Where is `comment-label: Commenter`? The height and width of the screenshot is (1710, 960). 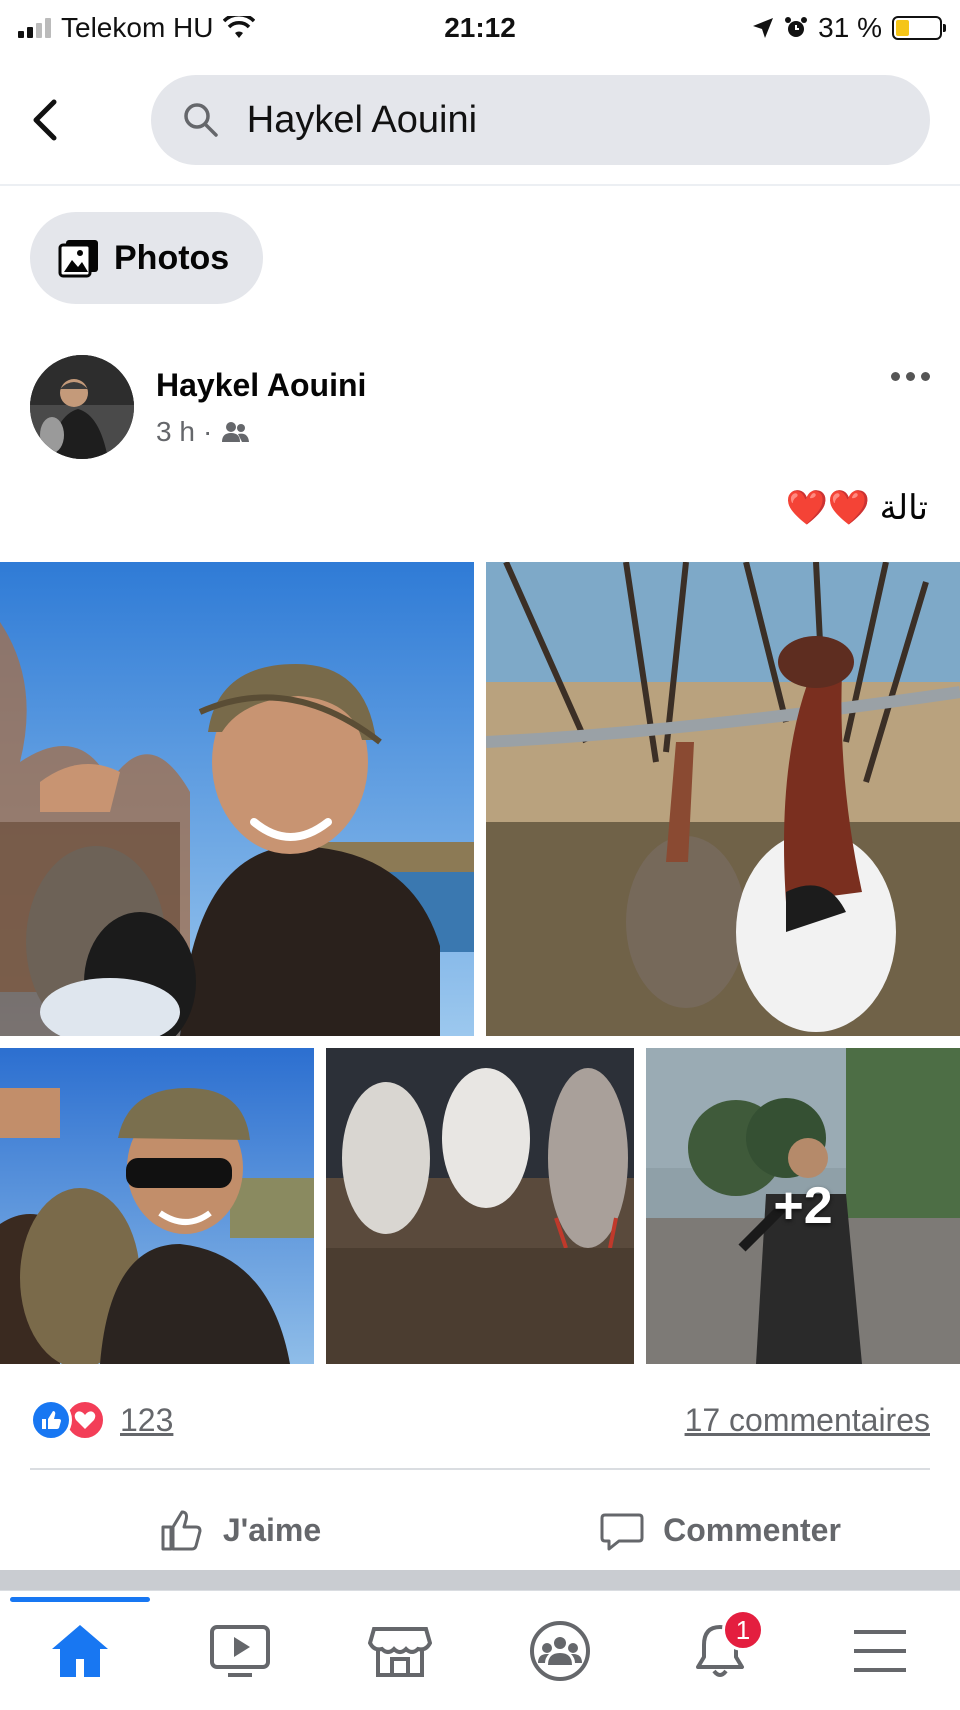 comment-label: Commenter is located at coordinates (752, 1529).